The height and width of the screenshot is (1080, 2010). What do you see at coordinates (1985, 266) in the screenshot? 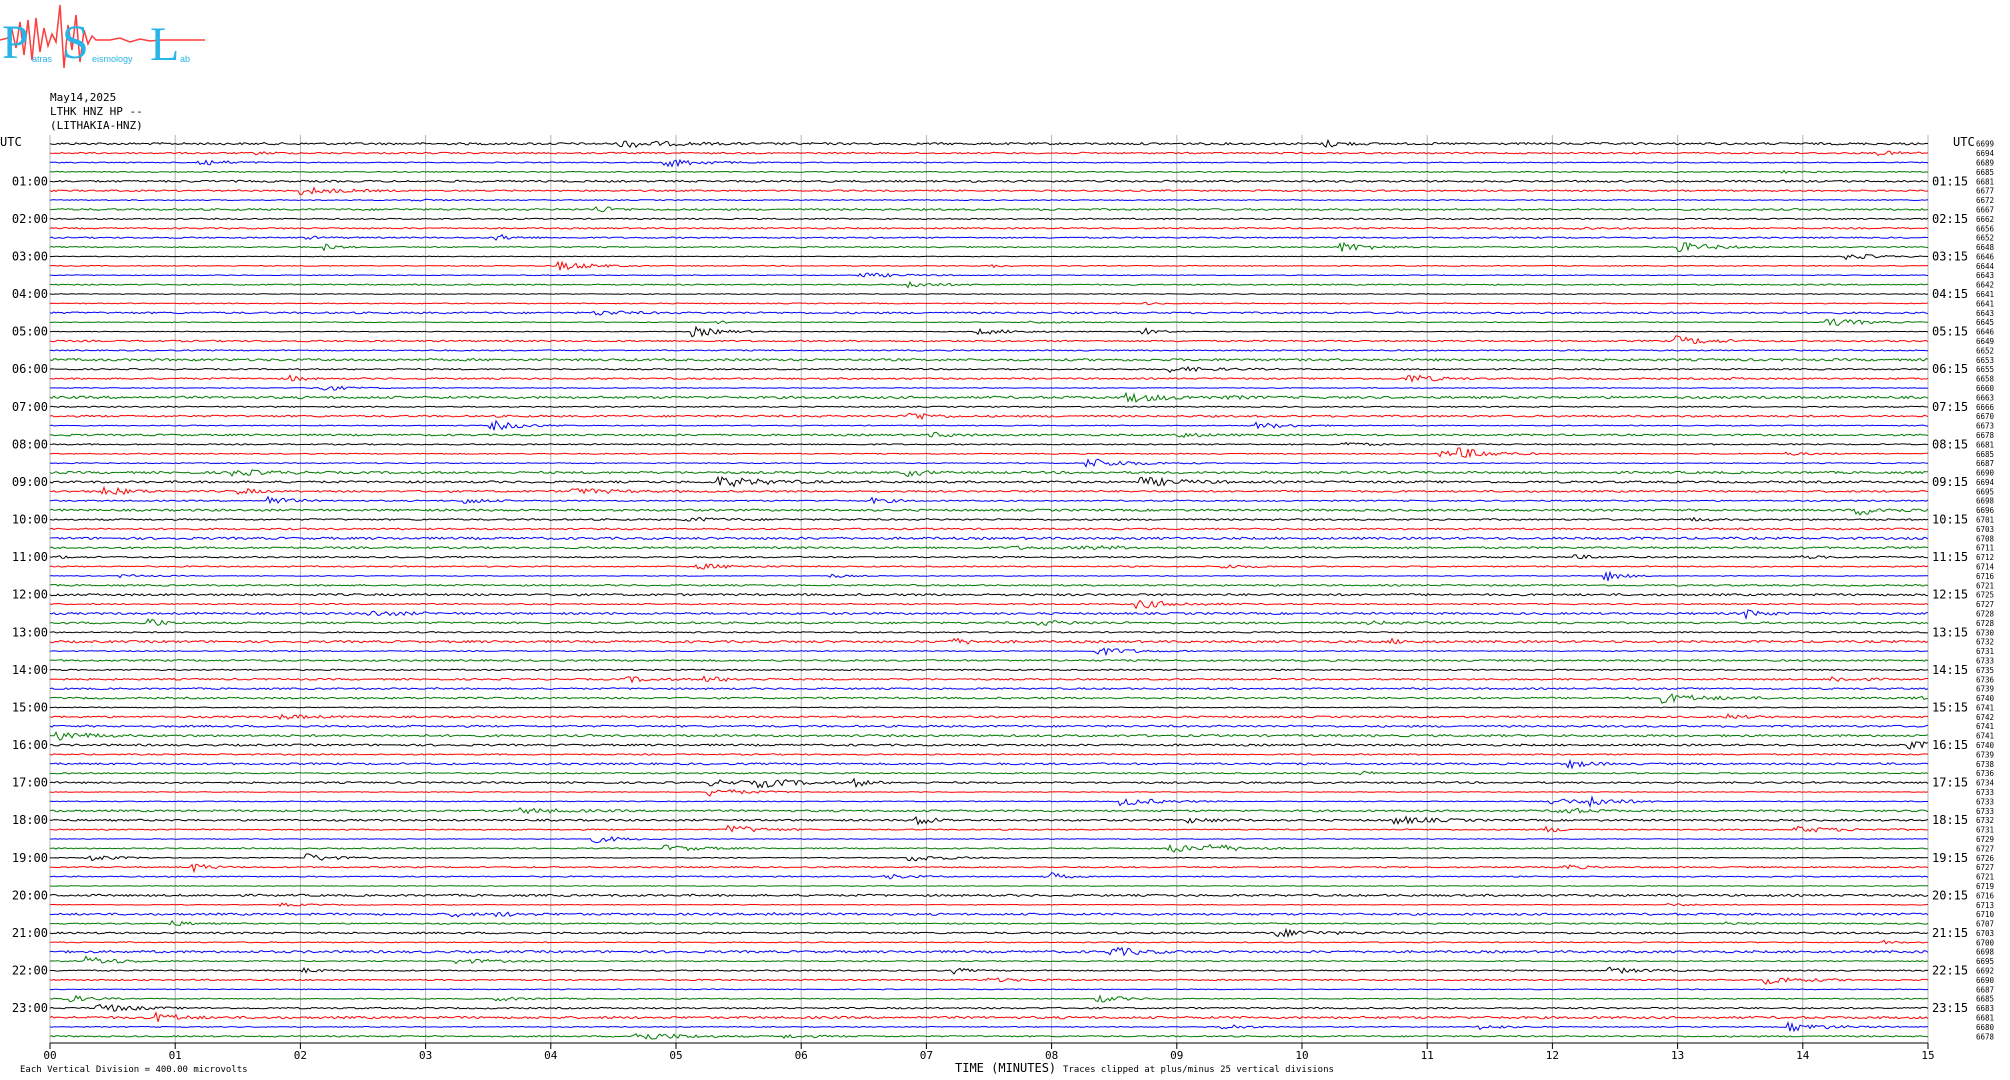
I see `trace-value-label: 6644` at bounding box center [1985, 266].